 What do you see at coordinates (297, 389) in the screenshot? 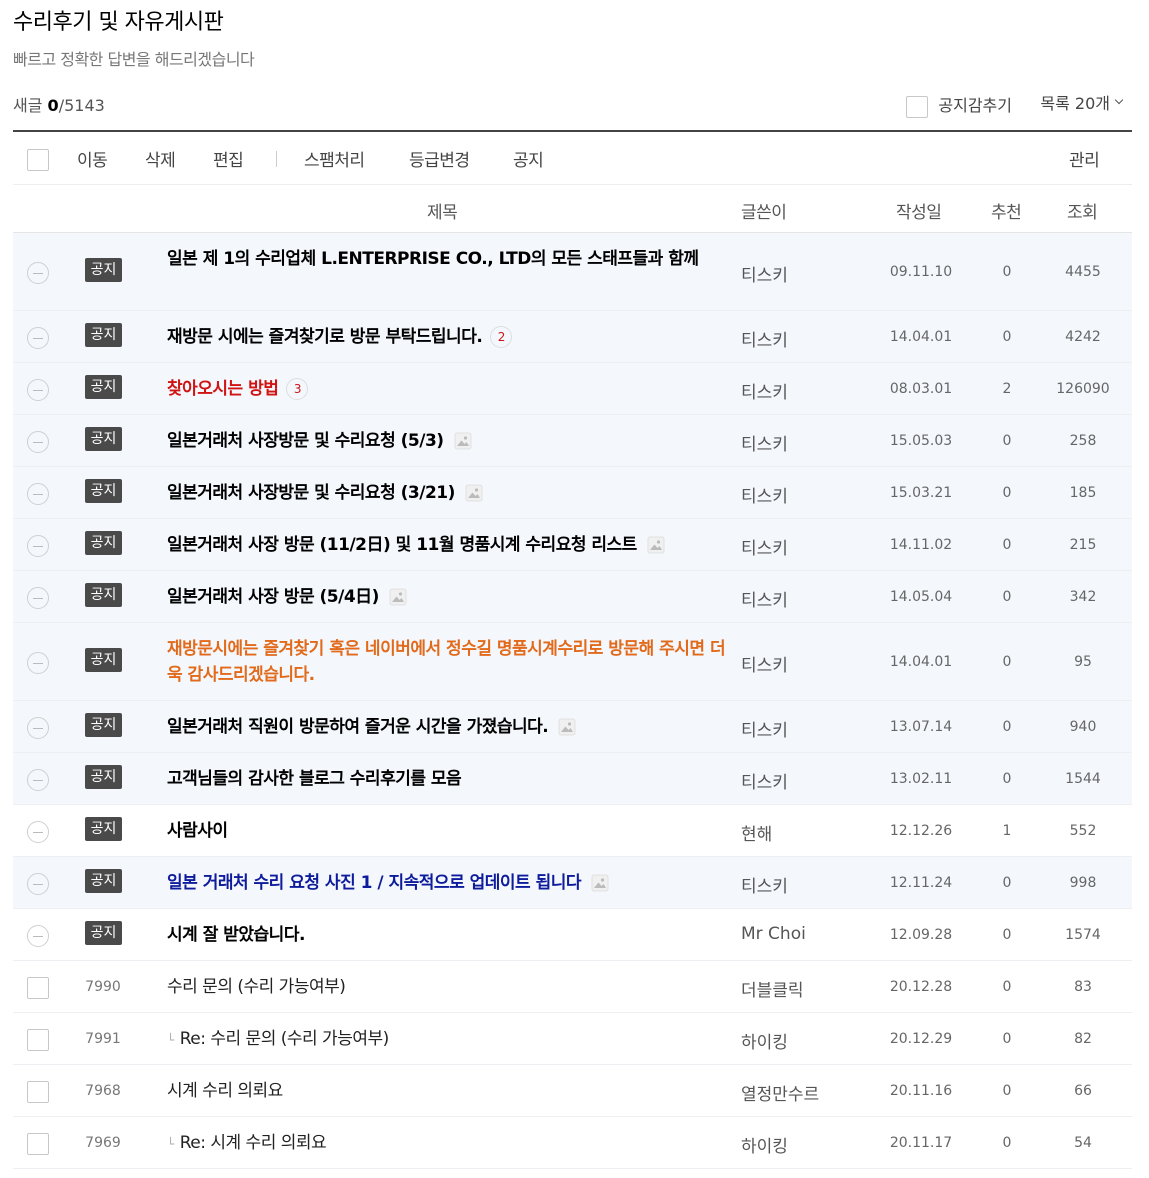
I see `comment-count: 3` at bounding box center [297, 389].